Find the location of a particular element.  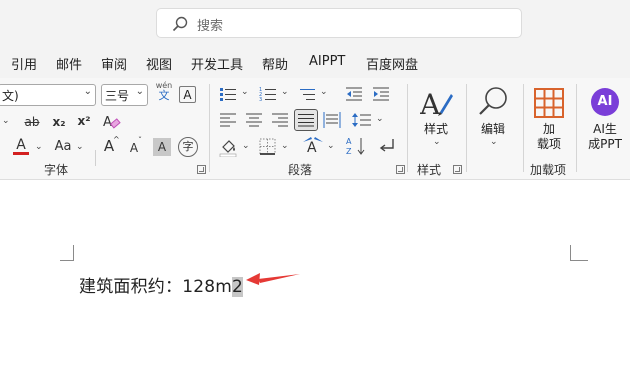

paragraph-group-label: 段落 is located at coordinates (300, 170).